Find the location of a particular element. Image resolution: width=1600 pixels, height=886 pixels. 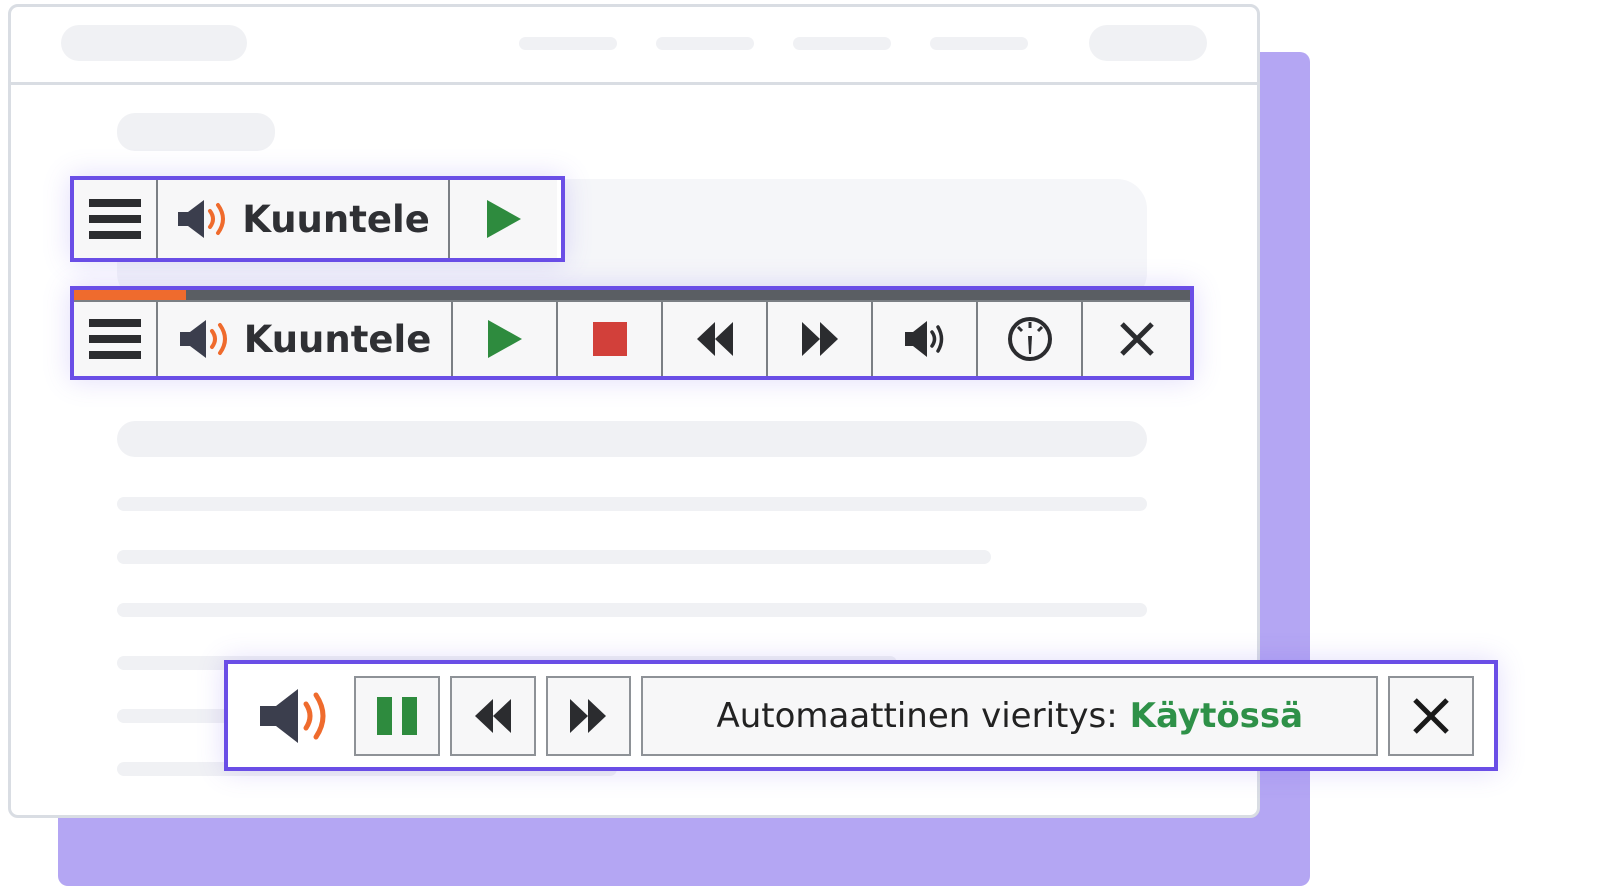

volume-icon is located at coordinates (923, 339).